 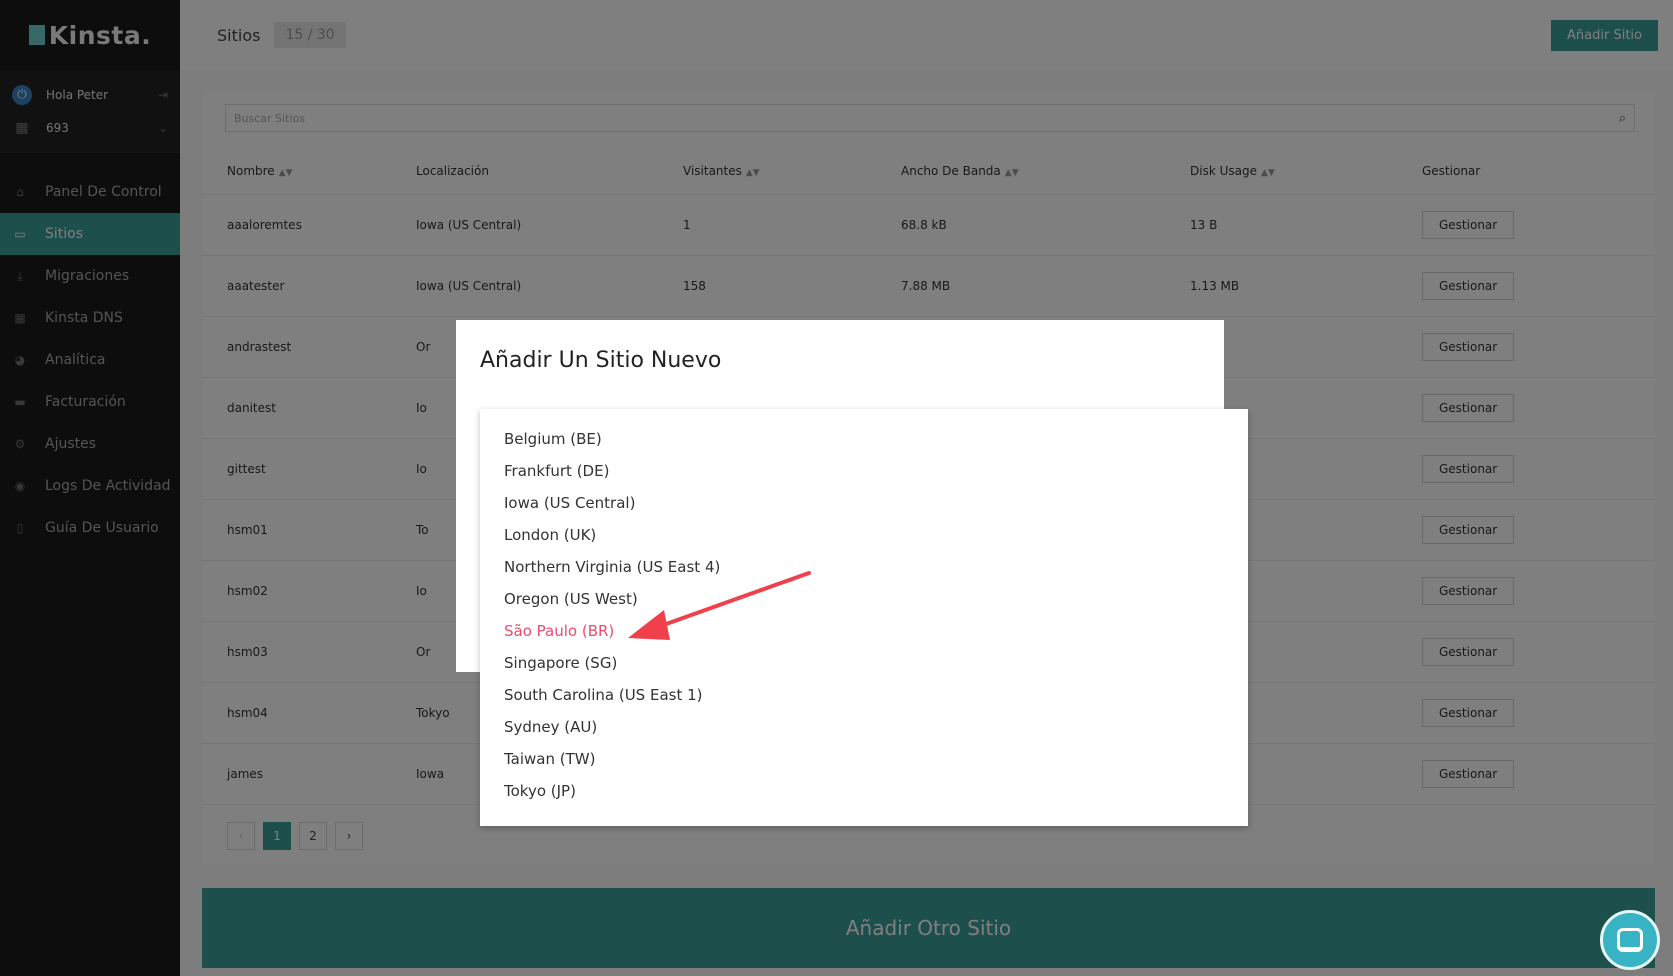 I want to click on location-option: Sydney (AU), so click(x=864, y=727).